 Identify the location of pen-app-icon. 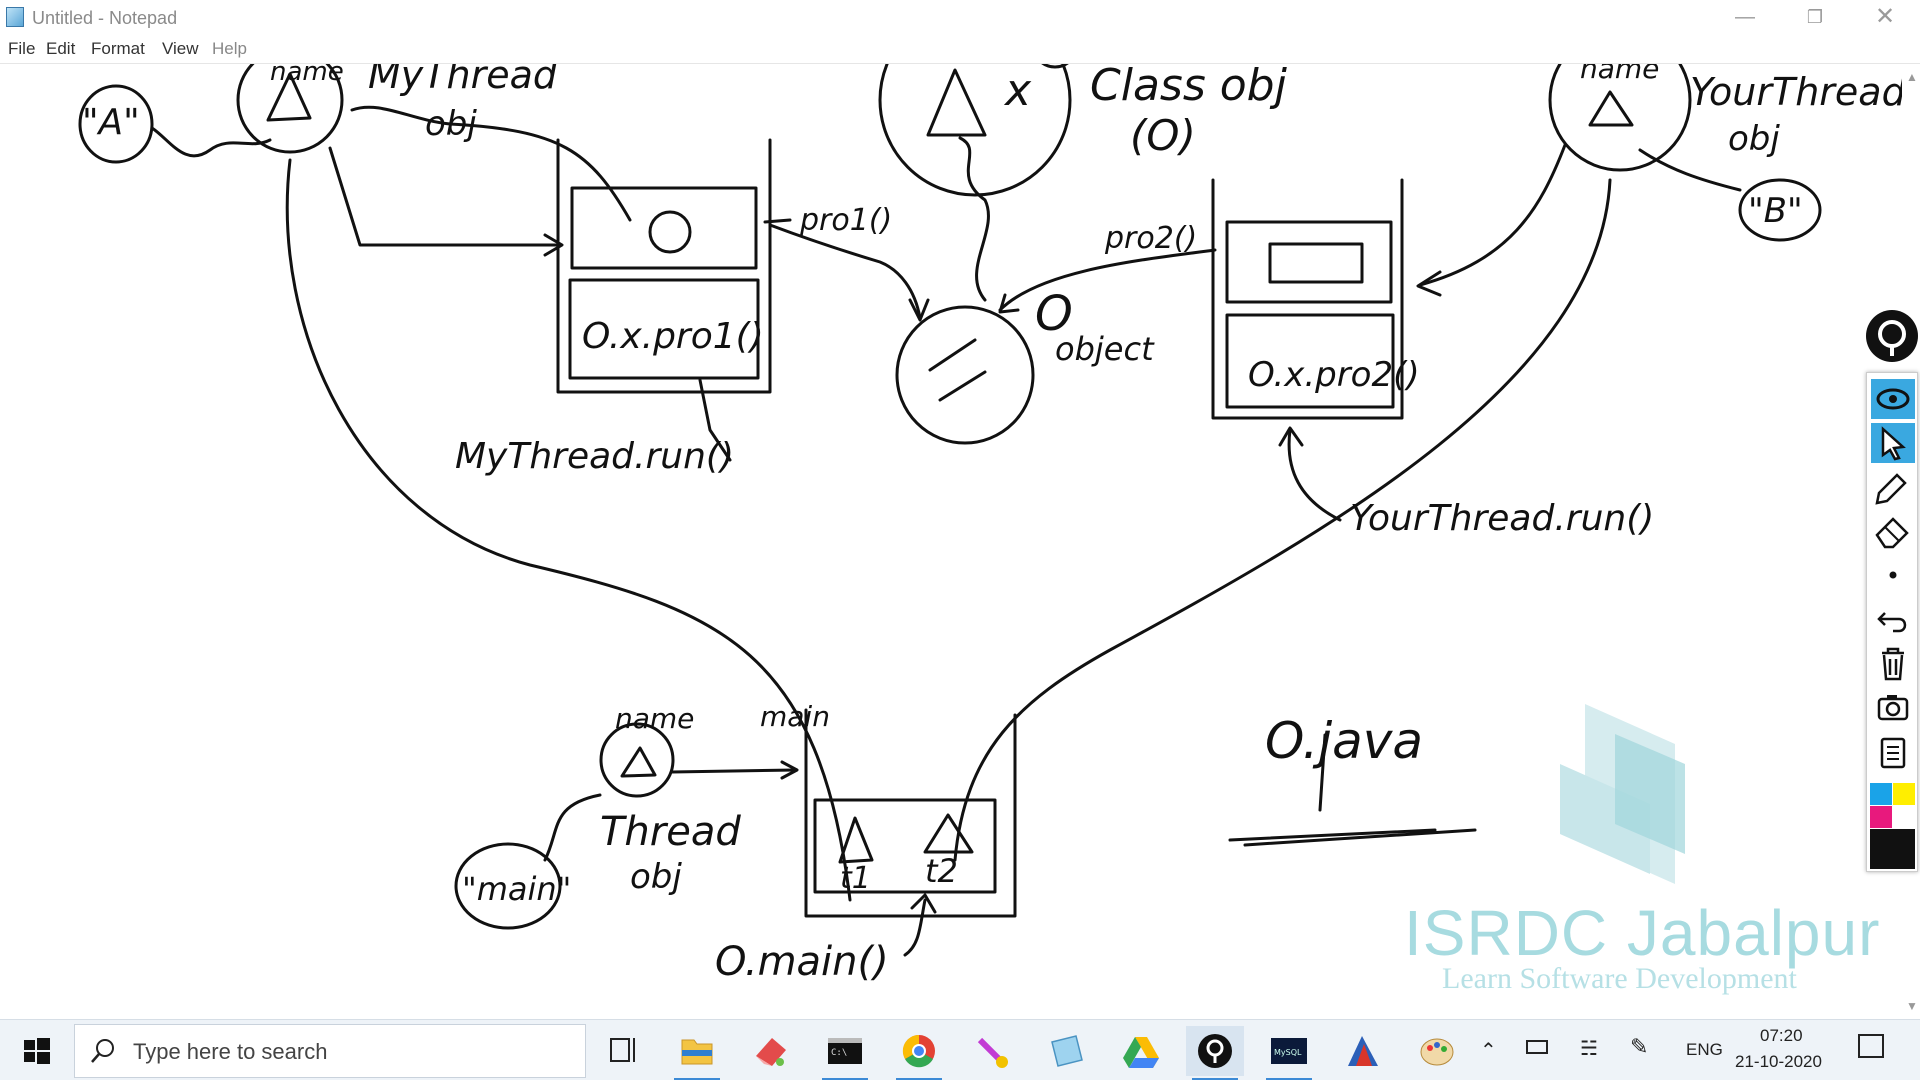
(1215, 1053).